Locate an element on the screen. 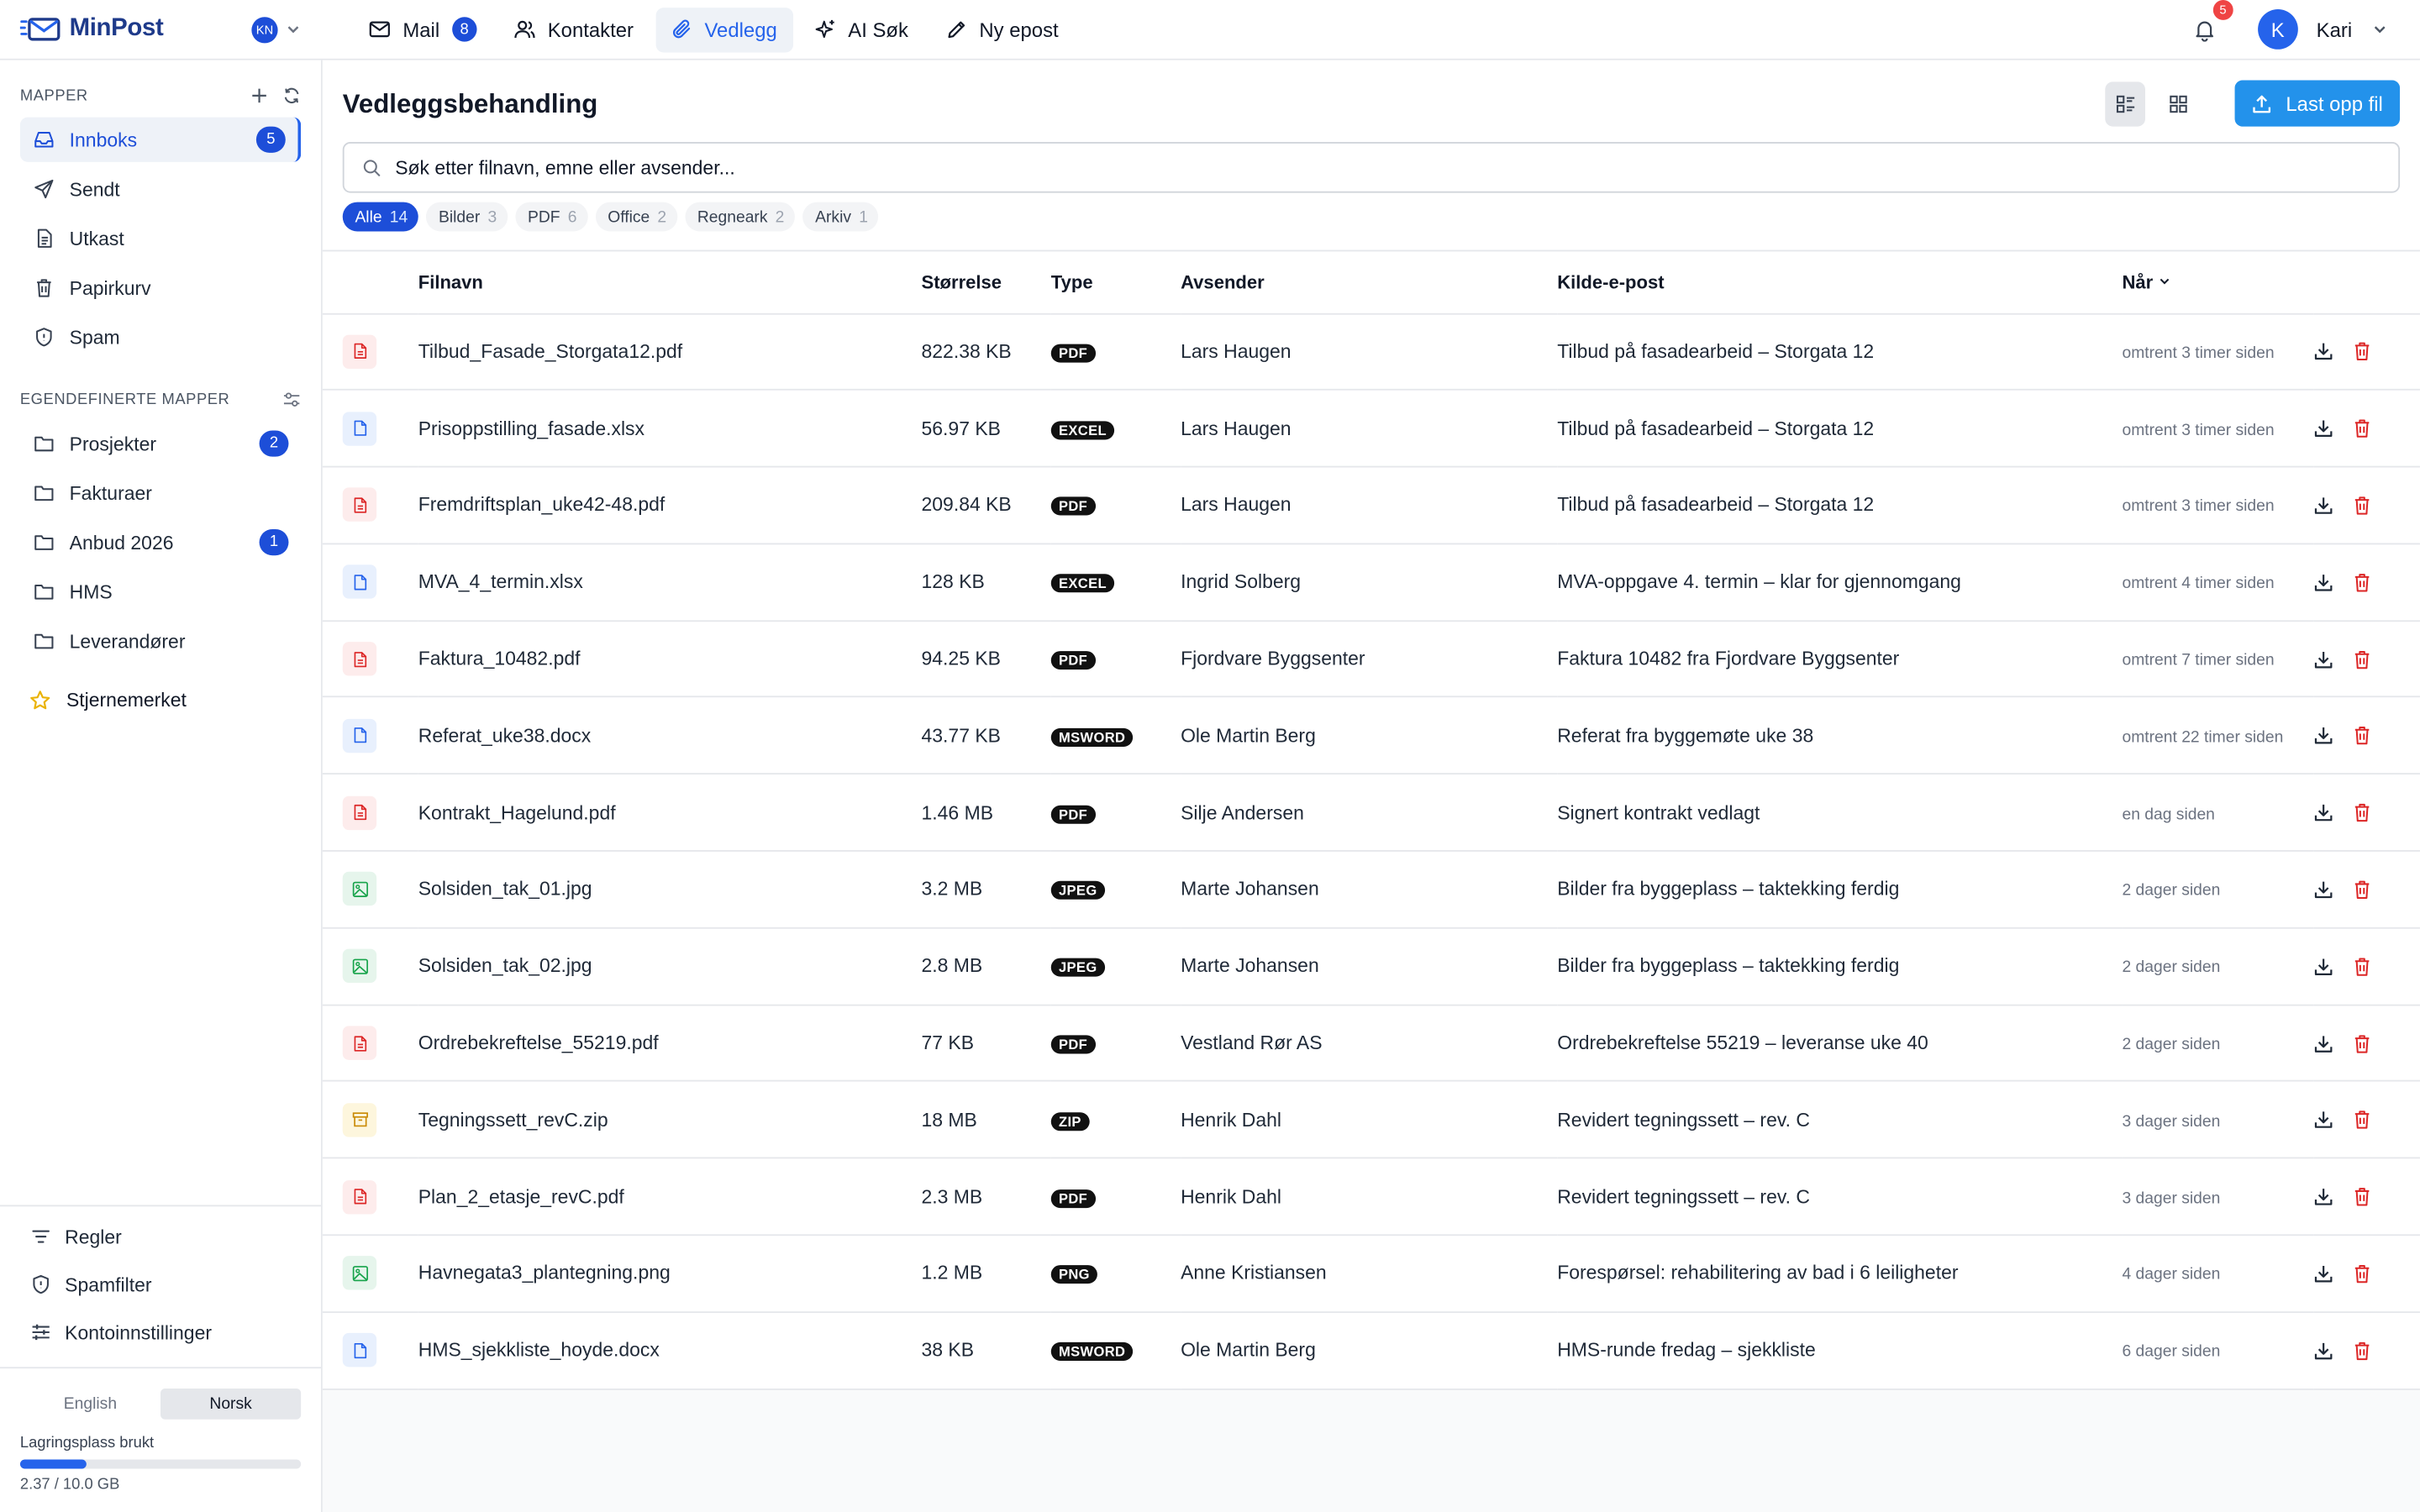 This screenshot has height=1512, width=2420. app-logo: MinPost is located at coordinates (135, 29).